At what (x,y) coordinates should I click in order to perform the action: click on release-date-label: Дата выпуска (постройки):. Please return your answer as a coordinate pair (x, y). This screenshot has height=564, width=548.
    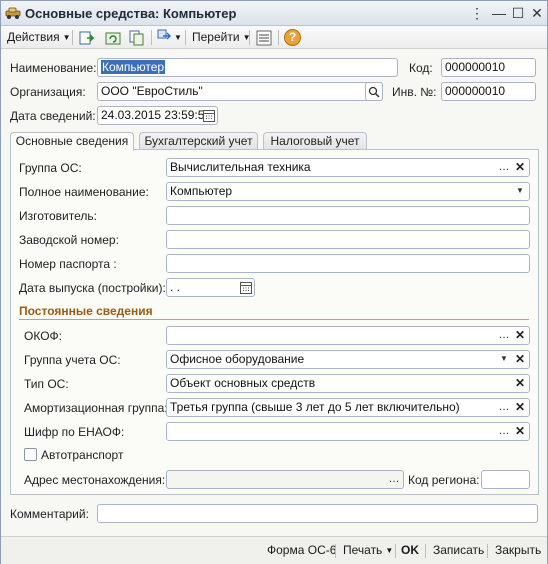
    Looking at the image, I should click on (92, 288).